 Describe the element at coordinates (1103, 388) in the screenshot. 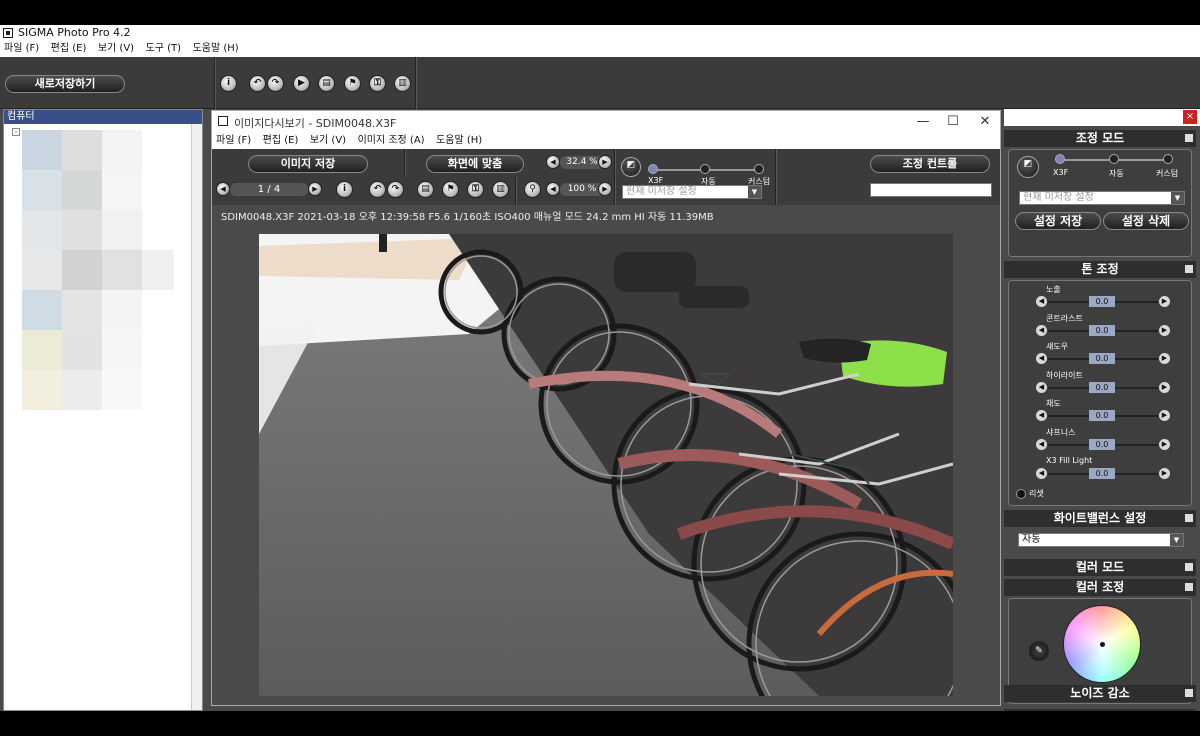

I see `highlight-slider: ◀ 0.0 ▶` at that location.